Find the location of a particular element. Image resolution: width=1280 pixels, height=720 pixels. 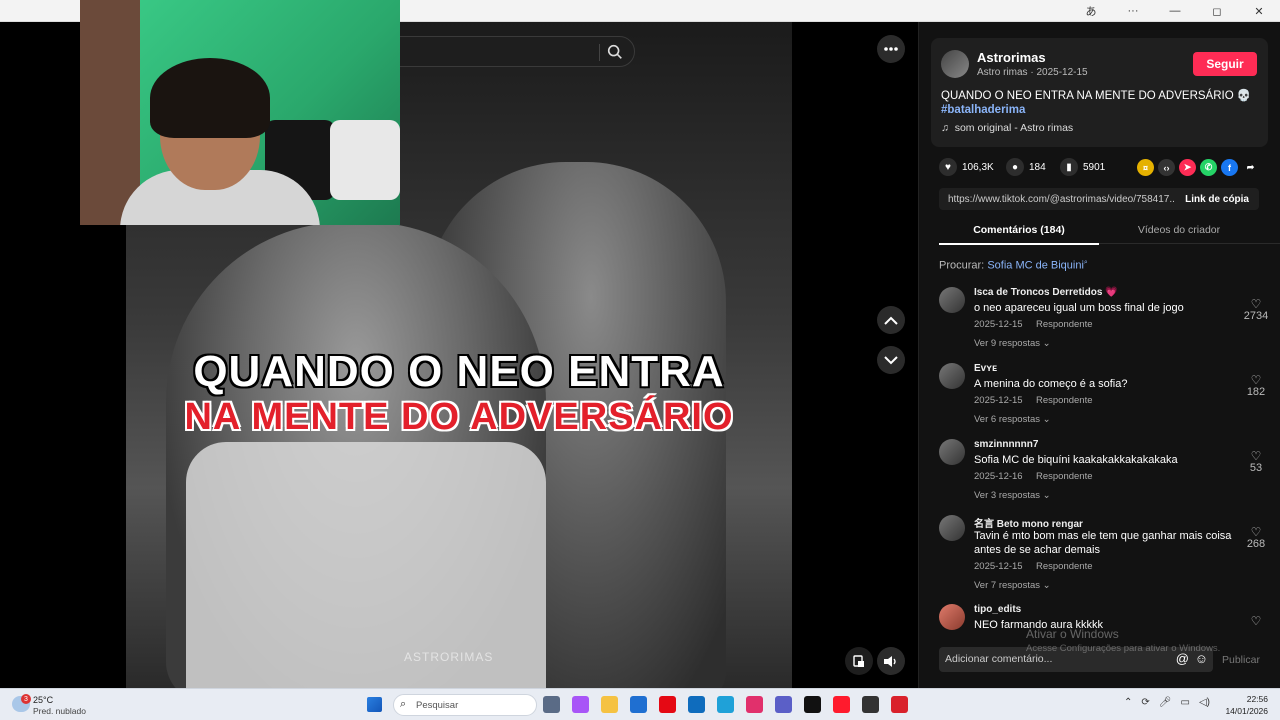

comment-user: 名言 Beto mono rengar is located at coordinates (1028, 522).